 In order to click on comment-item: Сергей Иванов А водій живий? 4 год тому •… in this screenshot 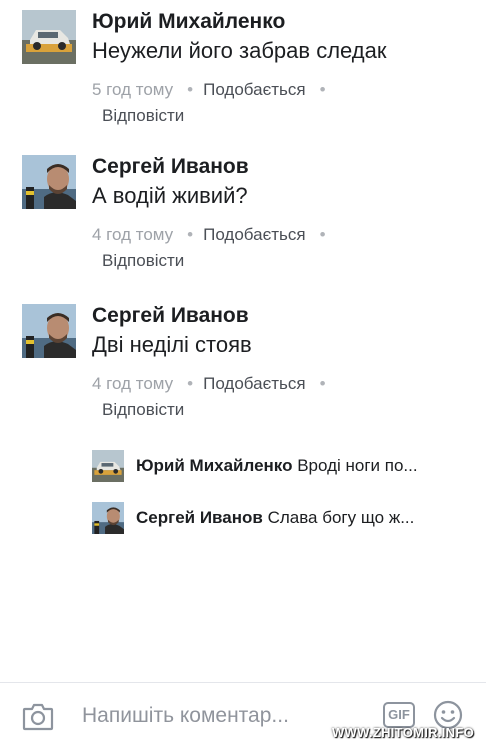, I will do `click(242, 215)`.